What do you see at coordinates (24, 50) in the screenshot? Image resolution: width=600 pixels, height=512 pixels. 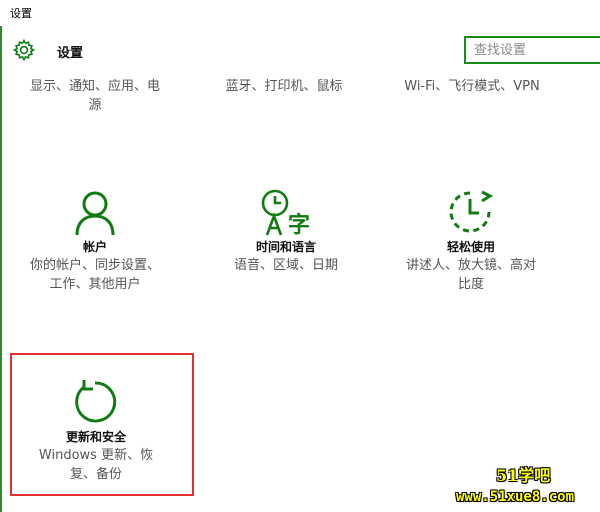 I see `gear-icon` at bounding box center [24, 50].